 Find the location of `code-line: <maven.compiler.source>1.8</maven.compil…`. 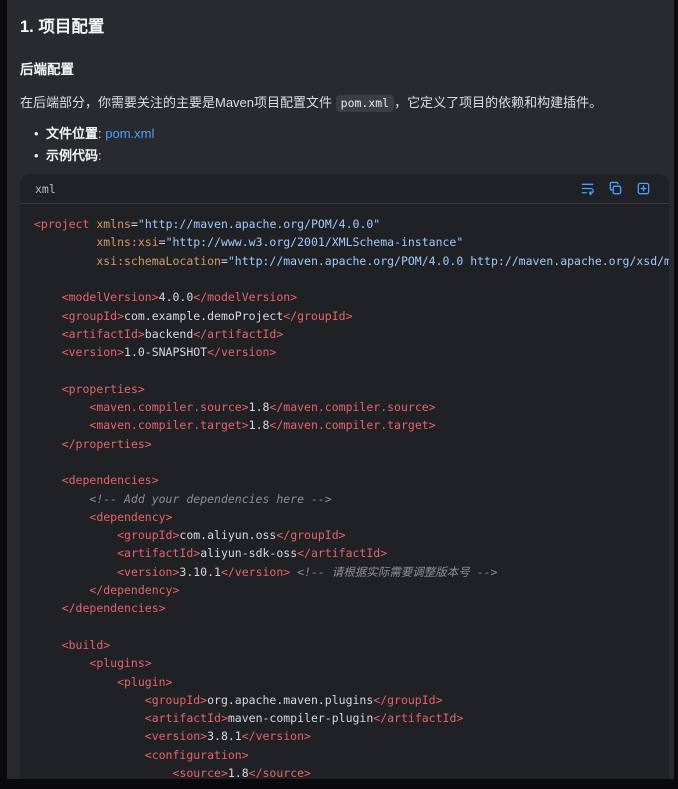

code-line: <maven.compiler.source>1.8</maven.compil… is located at coordinates (262, 407).